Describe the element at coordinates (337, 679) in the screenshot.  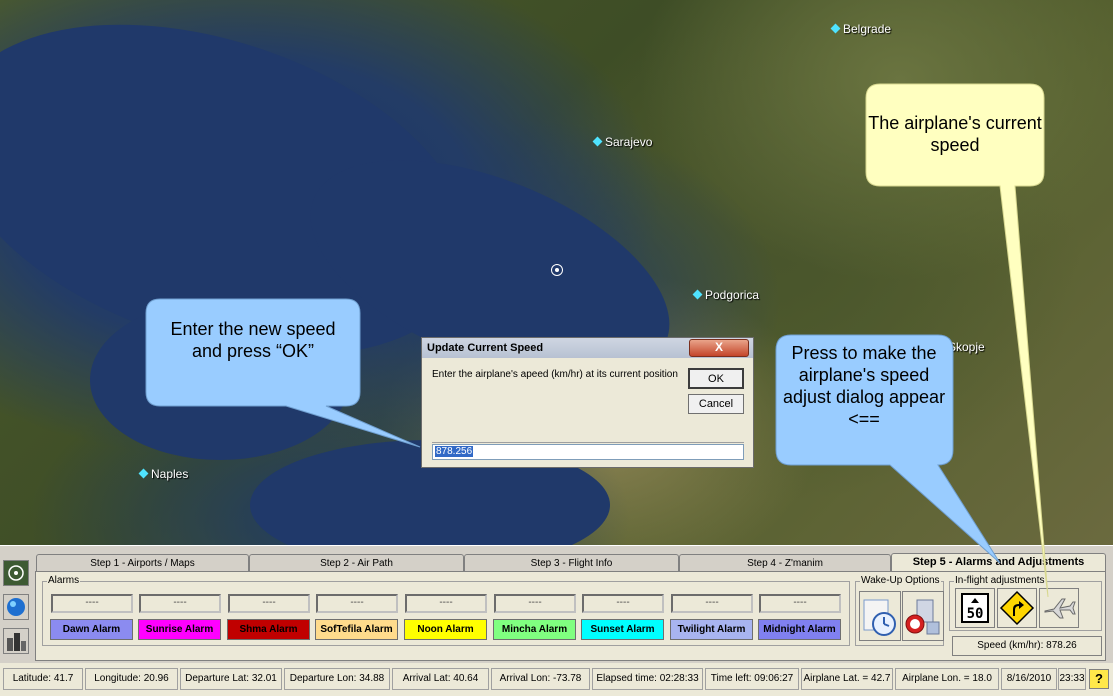
I see `status-departure-lon: Departure Lon: 34.88` at that location.